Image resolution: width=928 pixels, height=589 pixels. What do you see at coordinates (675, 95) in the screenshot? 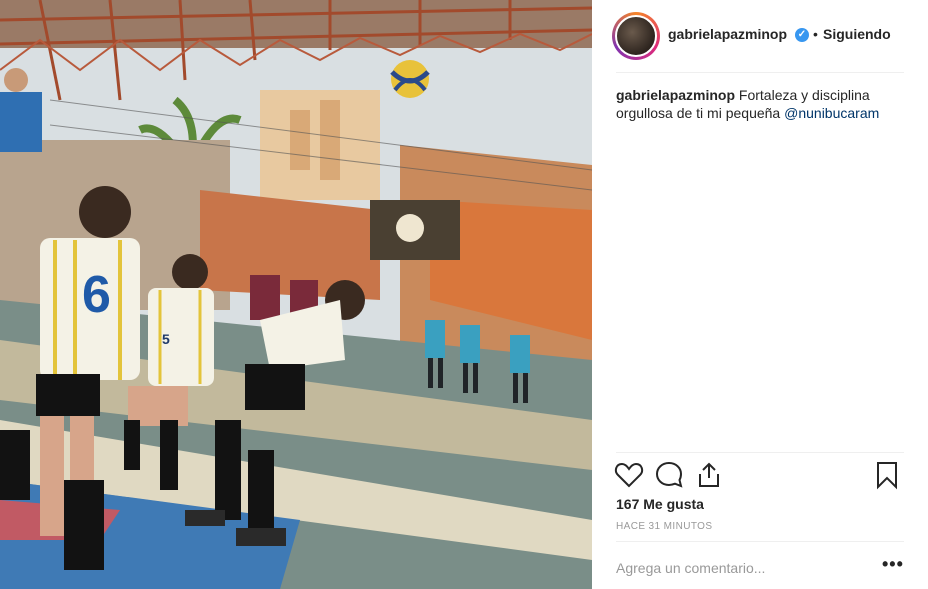
I see `caption-username: gabrielapazminop` at bounding box center [675, 95].